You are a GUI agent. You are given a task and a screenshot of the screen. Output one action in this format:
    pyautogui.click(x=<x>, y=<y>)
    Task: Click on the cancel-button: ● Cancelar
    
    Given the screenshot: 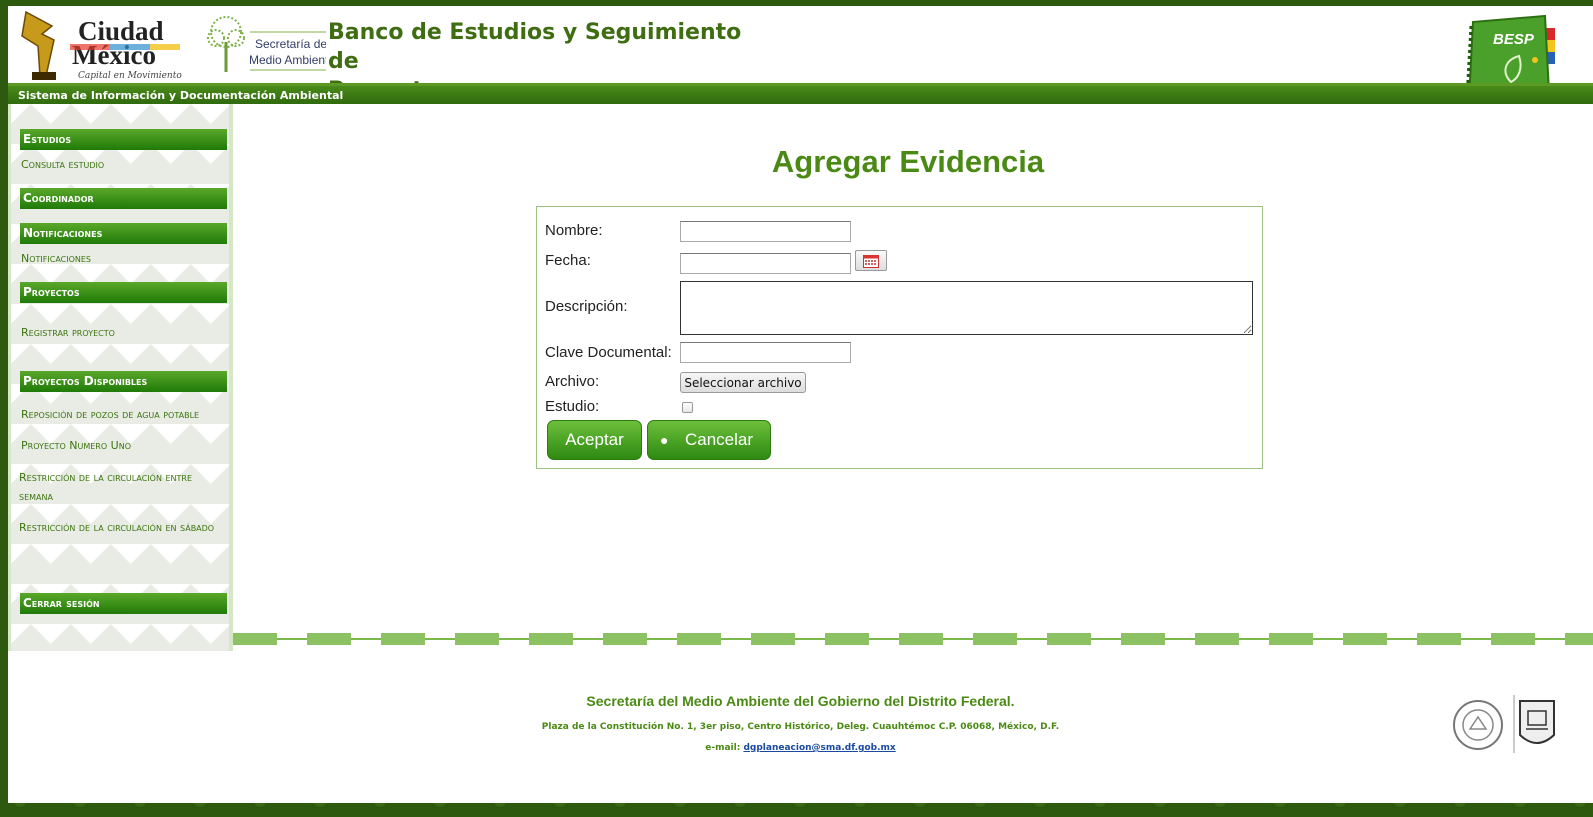 What is the action you would take?
    pyautogui.click(x=709, y=440)
    